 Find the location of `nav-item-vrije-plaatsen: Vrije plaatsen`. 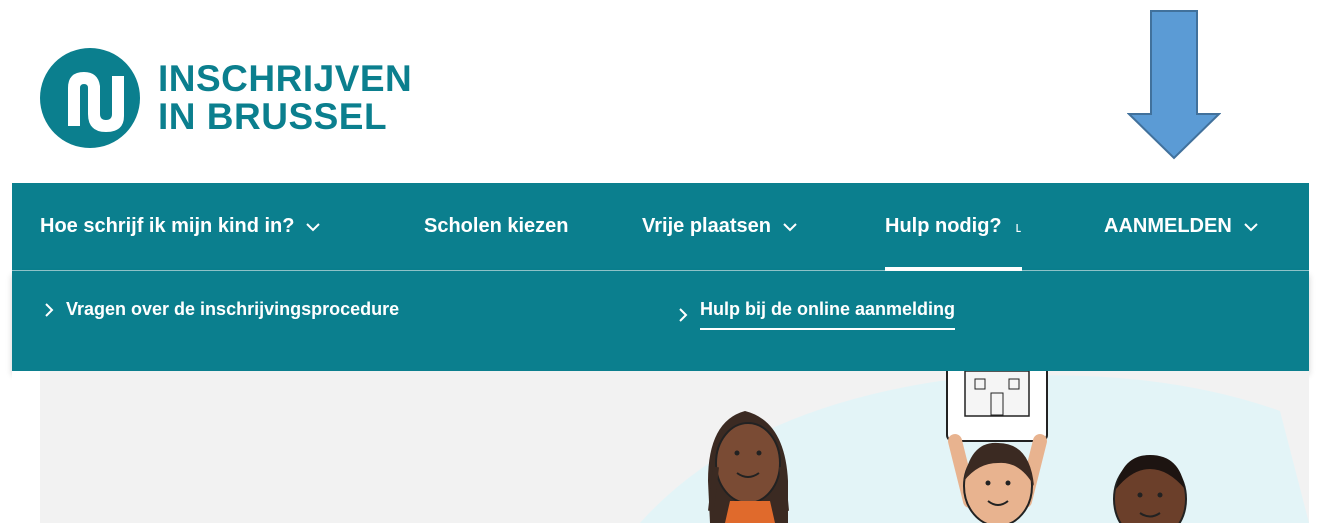

nav-item-vrije-plaatsen: Vrije plaatsen is located at coordinates (719, 226).